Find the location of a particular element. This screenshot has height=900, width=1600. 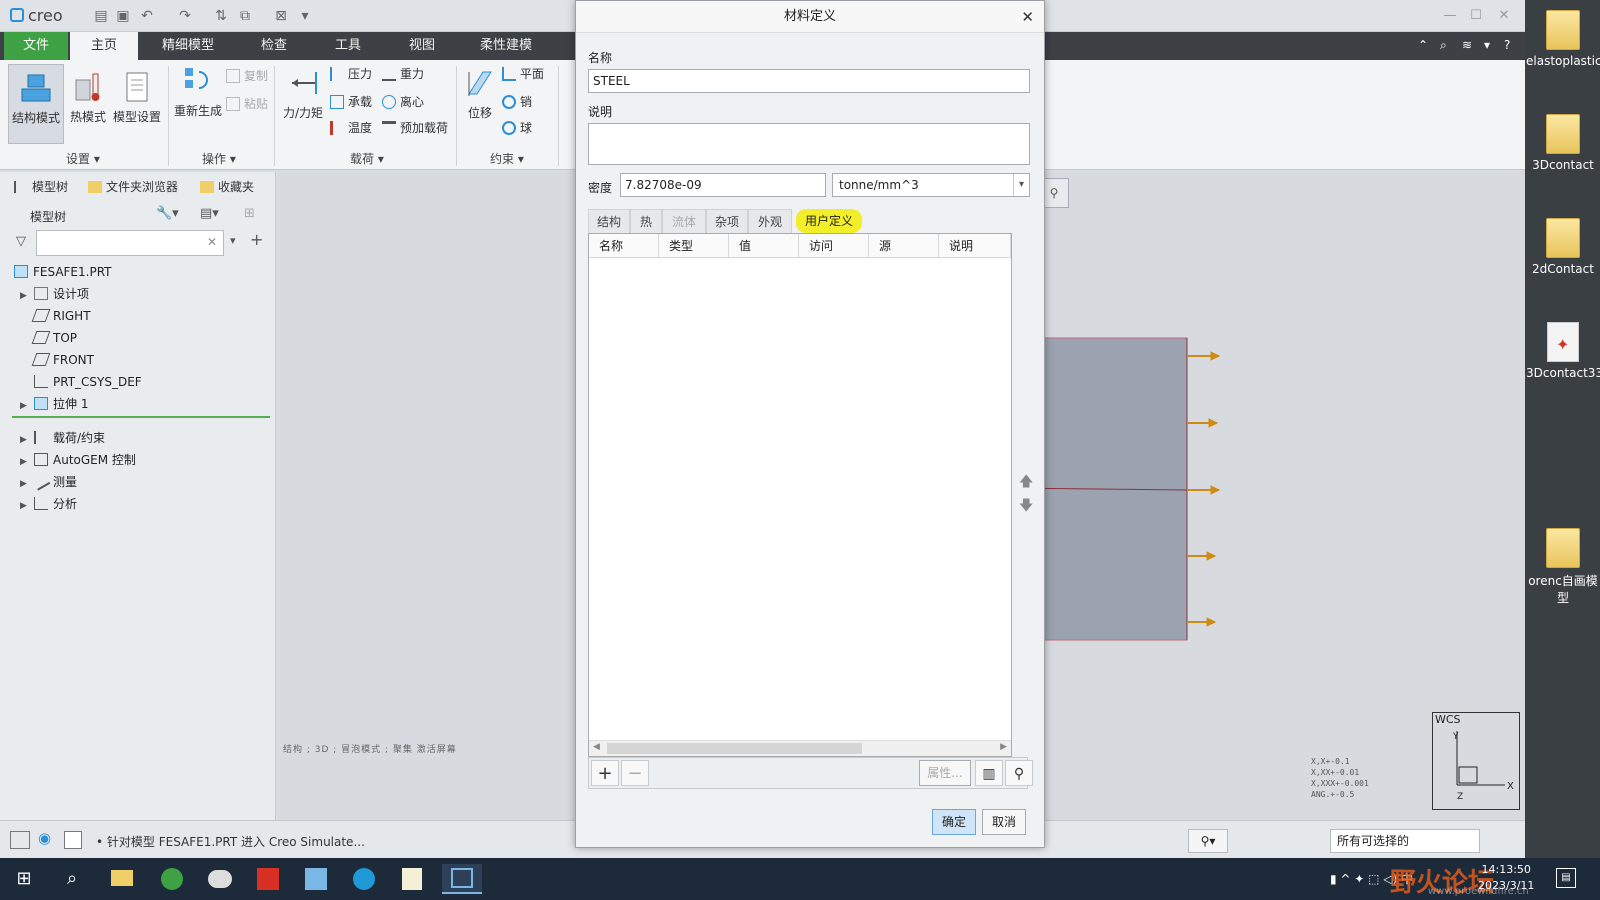

tab-inspect: 检查 is located at coordinates (274, 46).